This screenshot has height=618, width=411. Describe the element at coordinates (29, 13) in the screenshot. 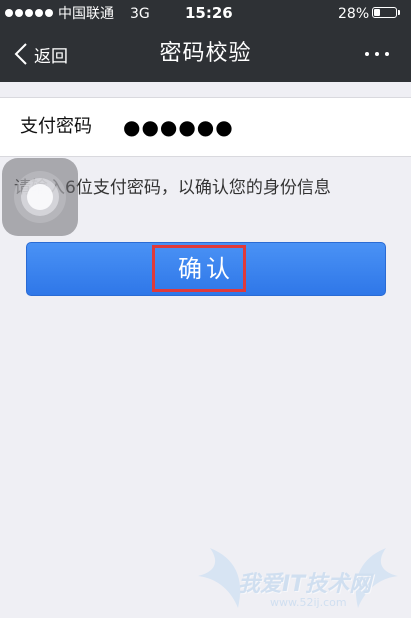

I see `signal-strength-icon` at that location.